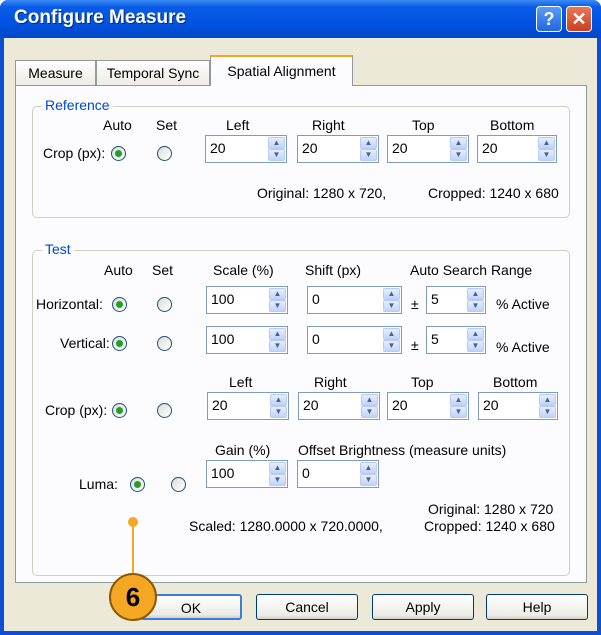  What do you see at coordinates (518, 406) in the screenshot?
I see `test-crop-bottom-spinner: 20 ▲ ▼` at bounding box center [518, 406].